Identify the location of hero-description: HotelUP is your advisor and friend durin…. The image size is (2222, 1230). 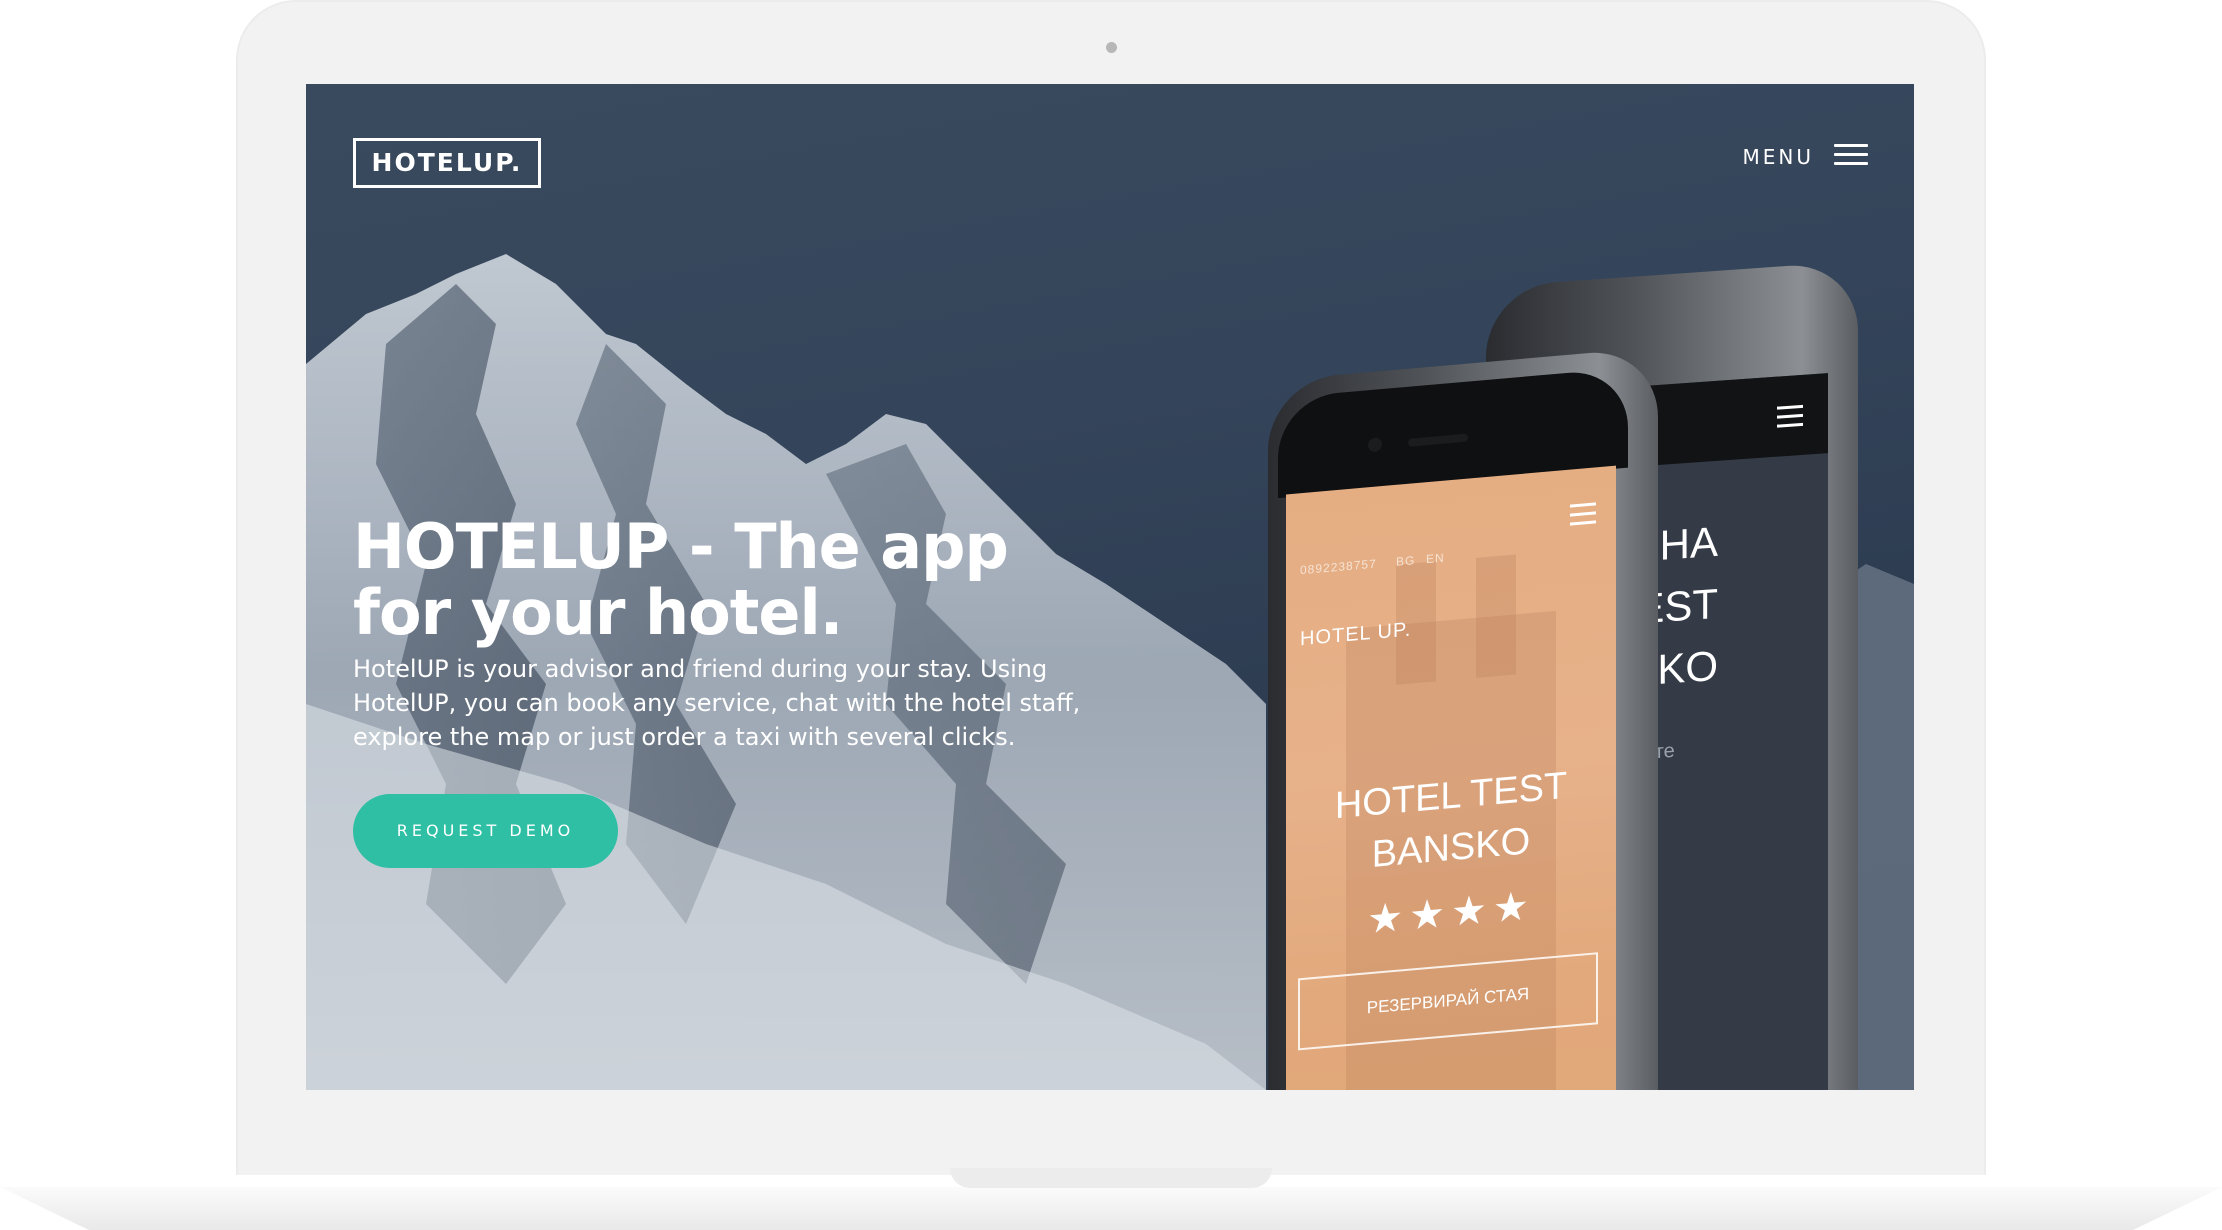
(717, 703).